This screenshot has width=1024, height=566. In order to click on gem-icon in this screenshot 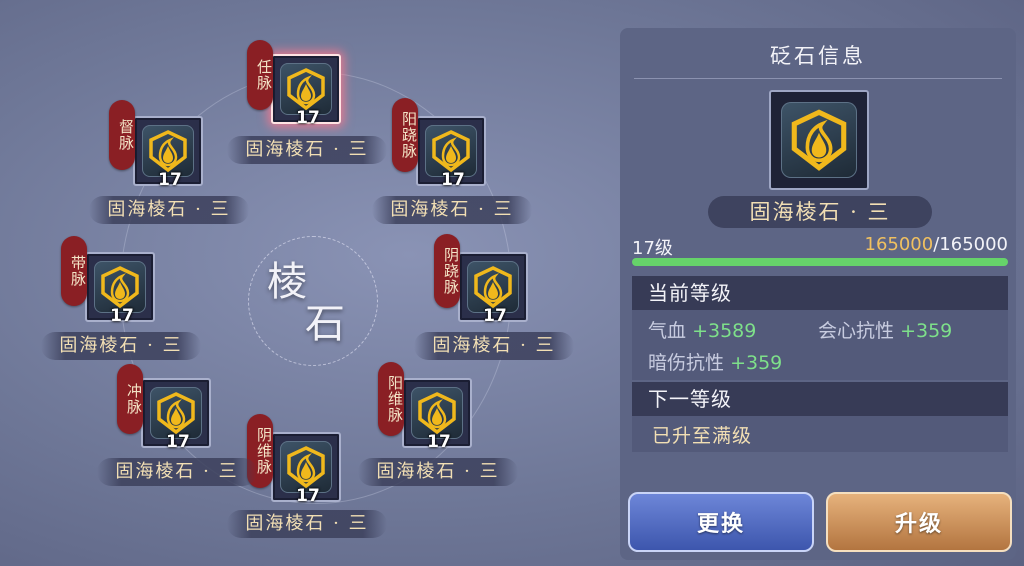, I will do `click(819, 140)`.